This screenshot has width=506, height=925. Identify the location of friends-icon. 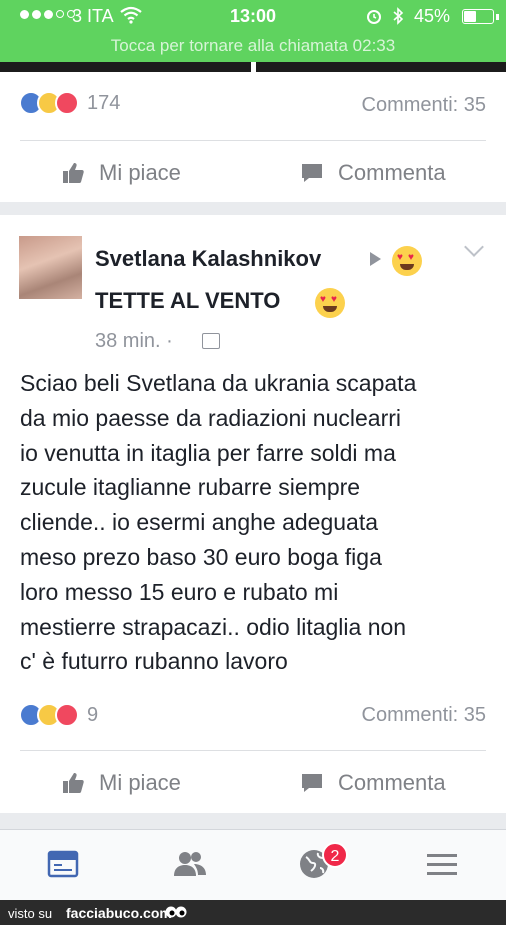
(190, 864).